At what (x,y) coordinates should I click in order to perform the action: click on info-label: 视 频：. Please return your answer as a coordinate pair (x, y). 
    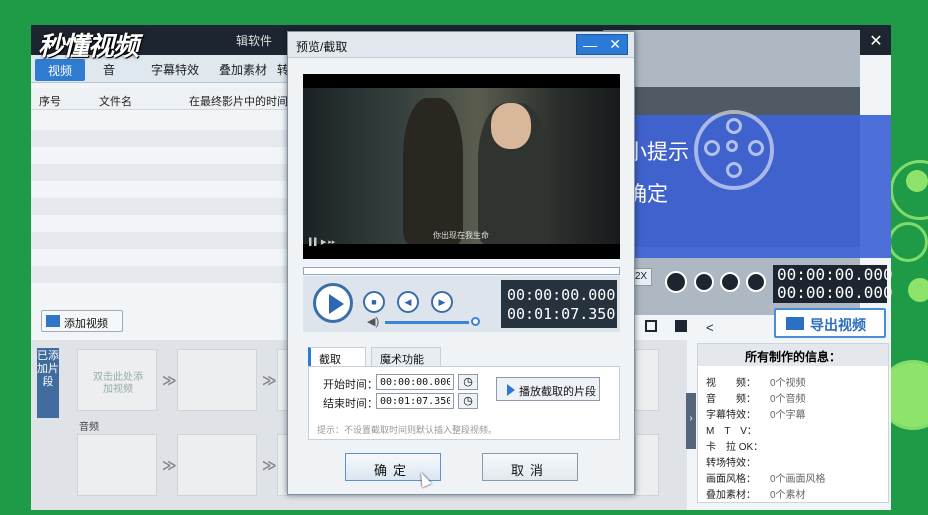
    Looking at the image, I should click on (731, 383).